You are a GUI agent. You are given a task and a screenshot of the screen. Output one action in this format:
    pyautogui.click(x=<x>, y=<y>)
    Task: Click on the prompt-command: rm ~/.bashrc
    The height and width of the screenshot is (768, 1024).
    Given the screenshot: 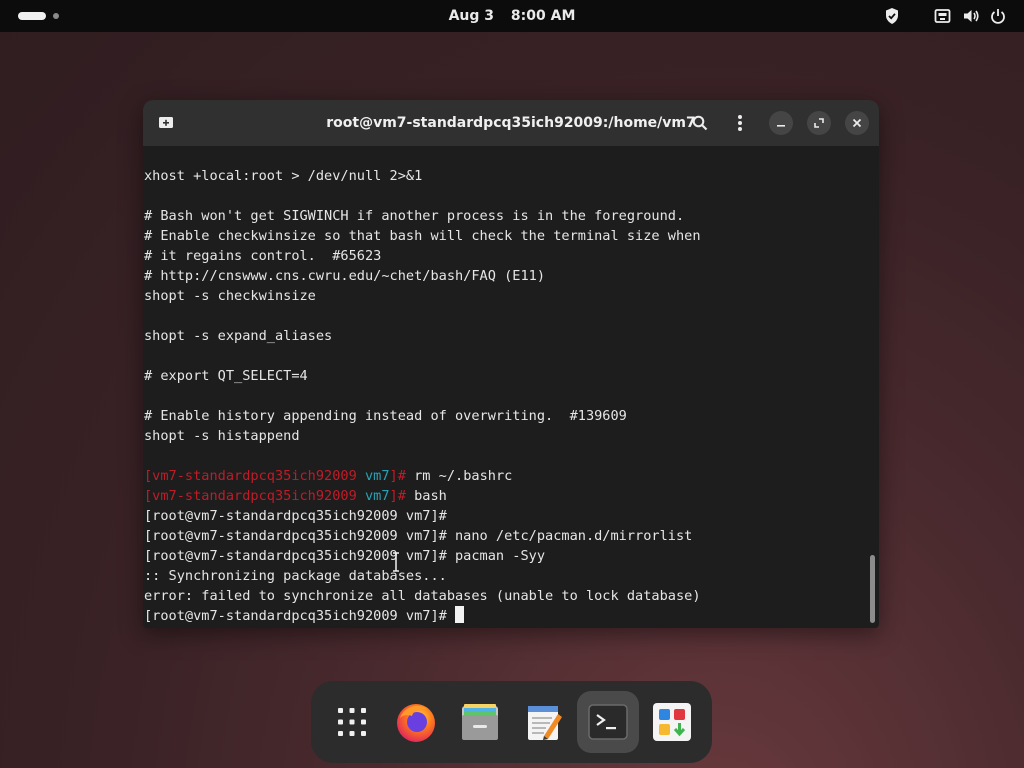 What is the action you would take?
    pyautogui.click(x=459, y=476)
    